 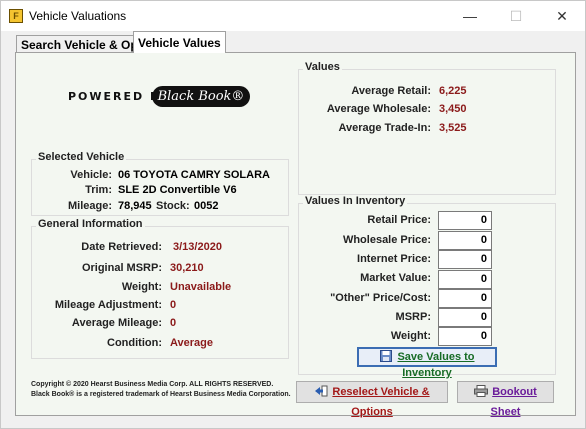 I want to click on market-value-label: Market Value:, so click(x=395, y=278).